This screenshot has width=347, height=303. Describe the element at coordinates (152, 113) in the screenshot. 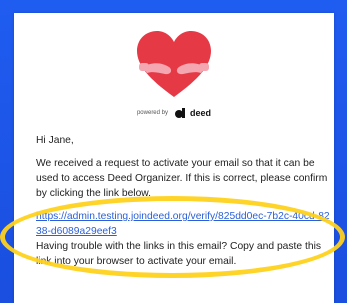

I see `powered-by-label: powered by` at that location.